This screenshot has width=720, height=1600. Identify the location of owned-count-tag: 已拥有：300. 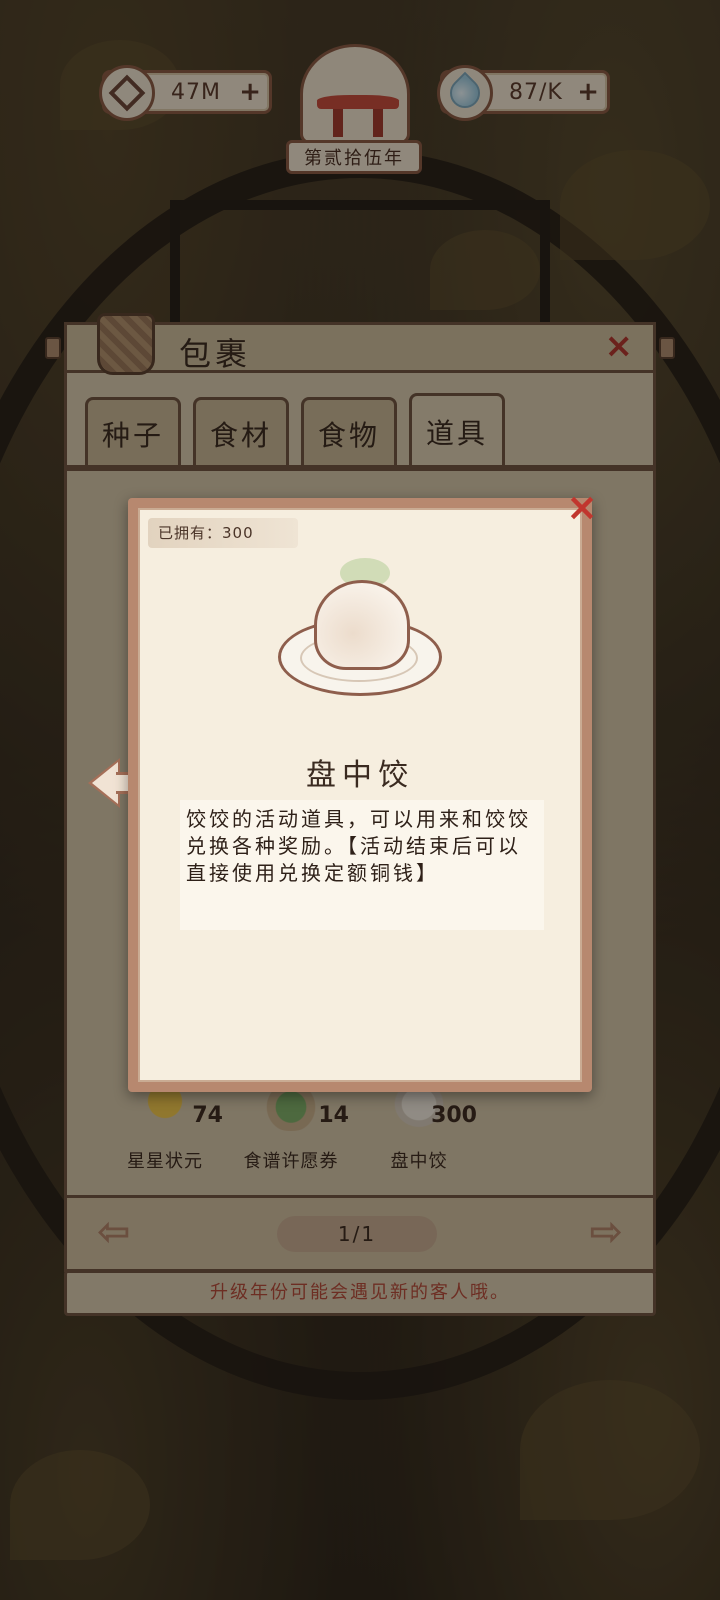
(223, 533).